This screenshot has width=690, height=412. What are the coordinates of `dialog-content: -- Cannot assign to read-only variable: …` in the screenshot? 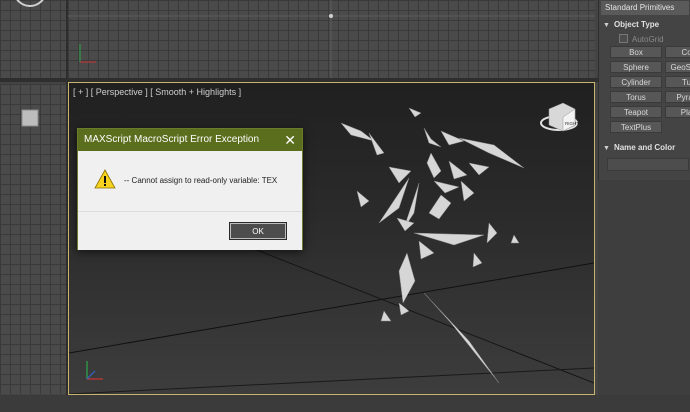 It's located at (190, 181).